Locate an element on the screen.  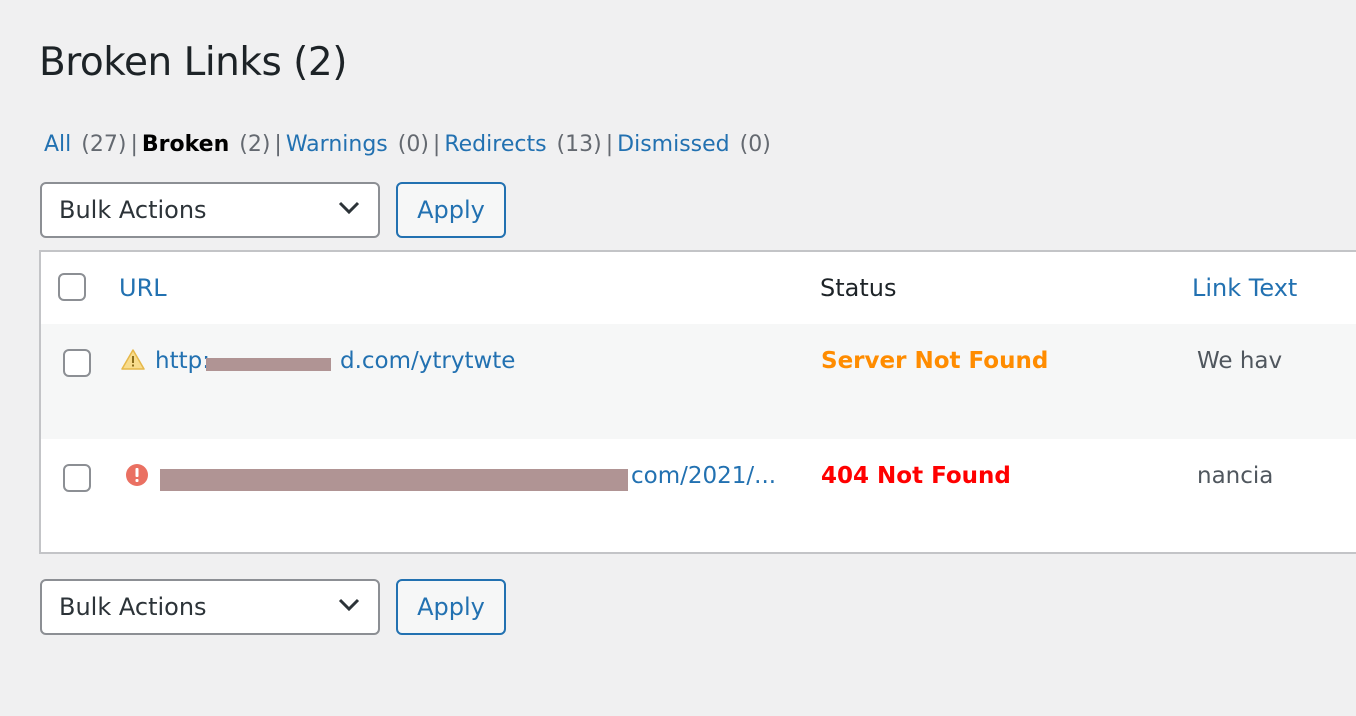
filter-all-count: (27) is located at coordinates (104, 144).